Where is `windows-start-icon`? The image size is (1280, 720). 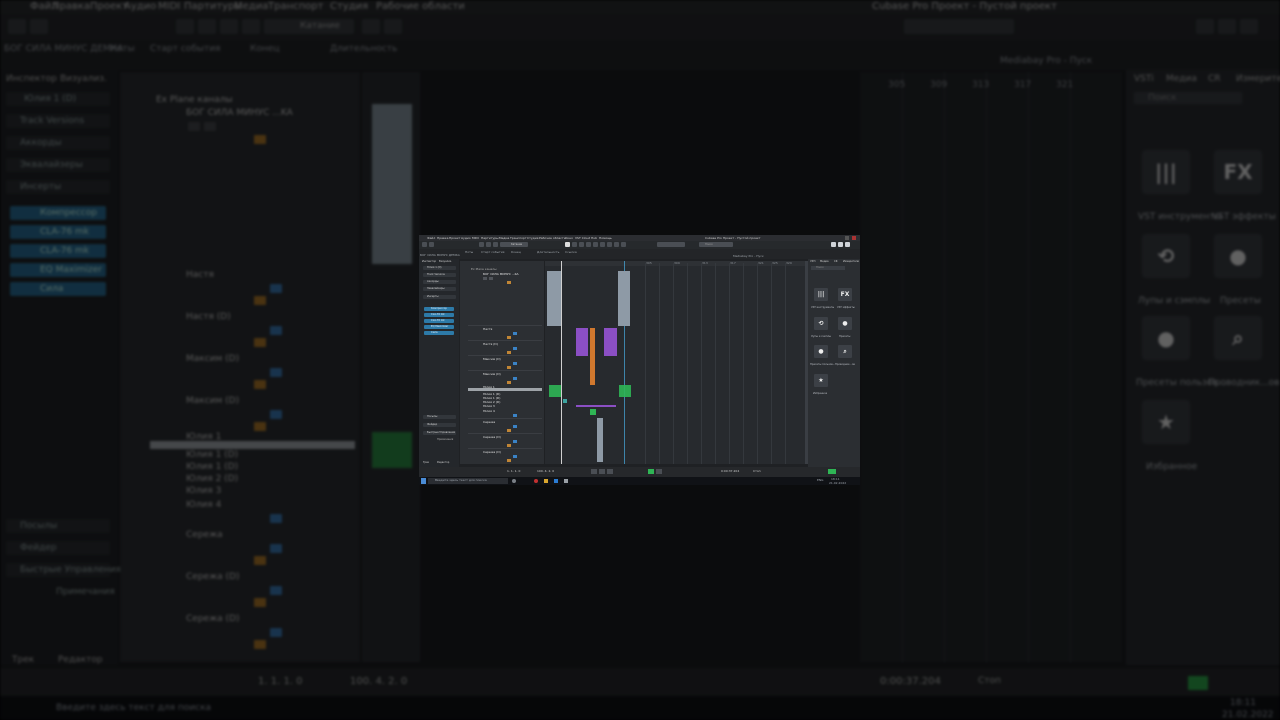 windows-start-icon is located at coordinates (423, 481).